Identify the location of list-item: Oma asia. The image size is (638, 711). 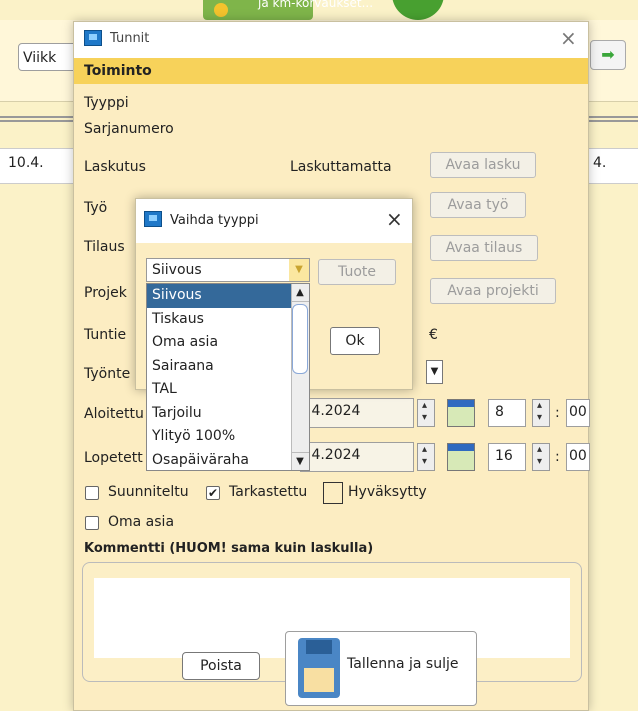
(228, 343).